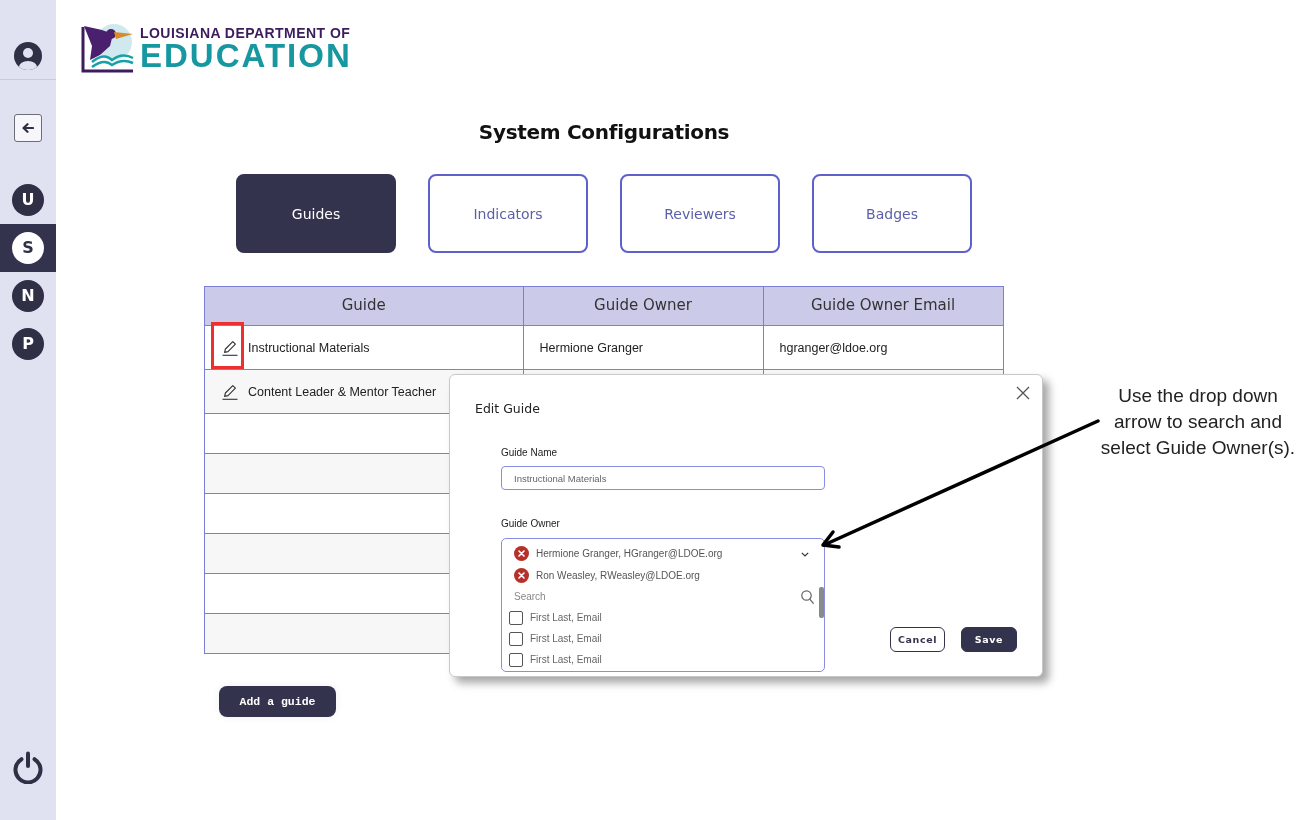 This screenshot has height=820, width=1308. I want to click on column-header: Guide Owner Email, so click(883, 306).